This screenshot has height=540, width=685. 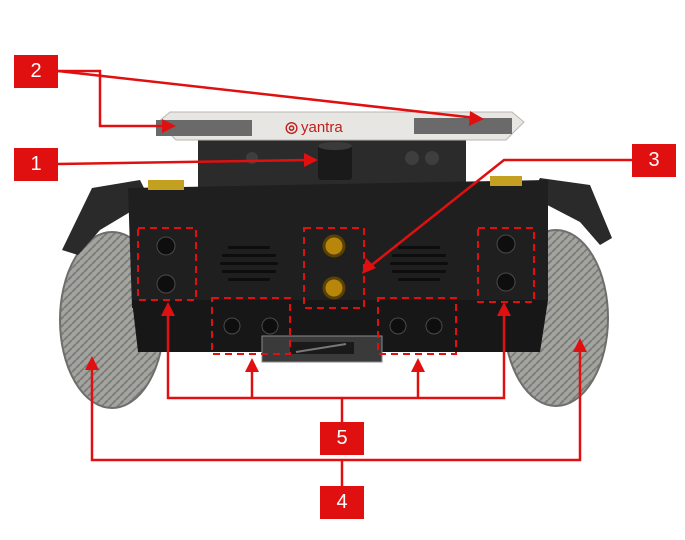 What do you see at coordinates (463, 126) in the screenshot?
I see `right-bracket` at bounding box center [463, 126].